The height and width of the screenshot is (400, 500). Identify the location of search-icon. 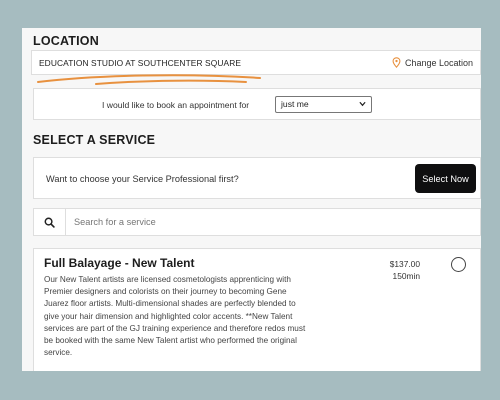
(49, 222).